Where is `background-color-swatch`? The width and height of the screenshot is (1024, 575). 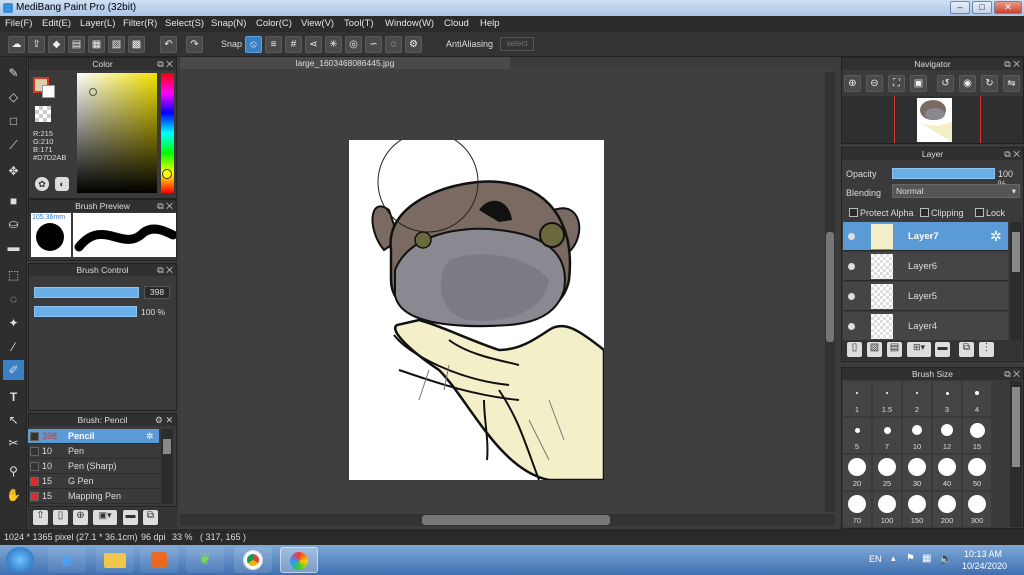
background-color-swatch is located at coordinates (48, 91).